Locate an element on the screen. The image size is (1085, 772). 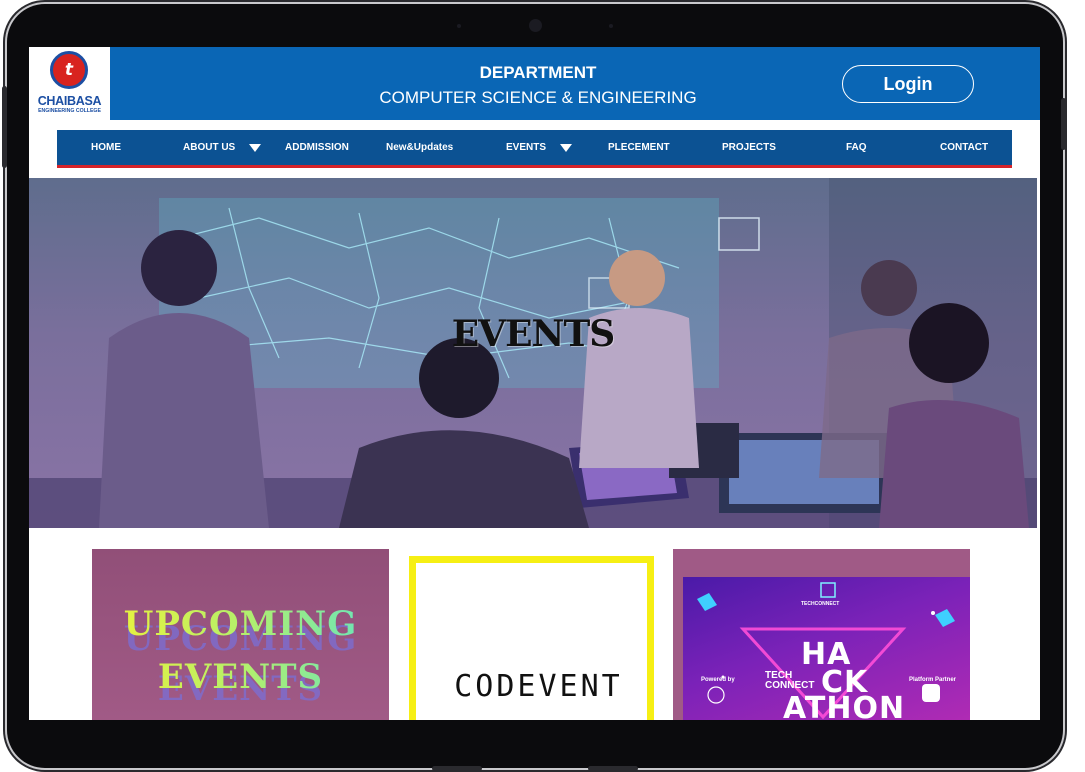
nav-item-home: HOME is located at coordinates (106, 147).